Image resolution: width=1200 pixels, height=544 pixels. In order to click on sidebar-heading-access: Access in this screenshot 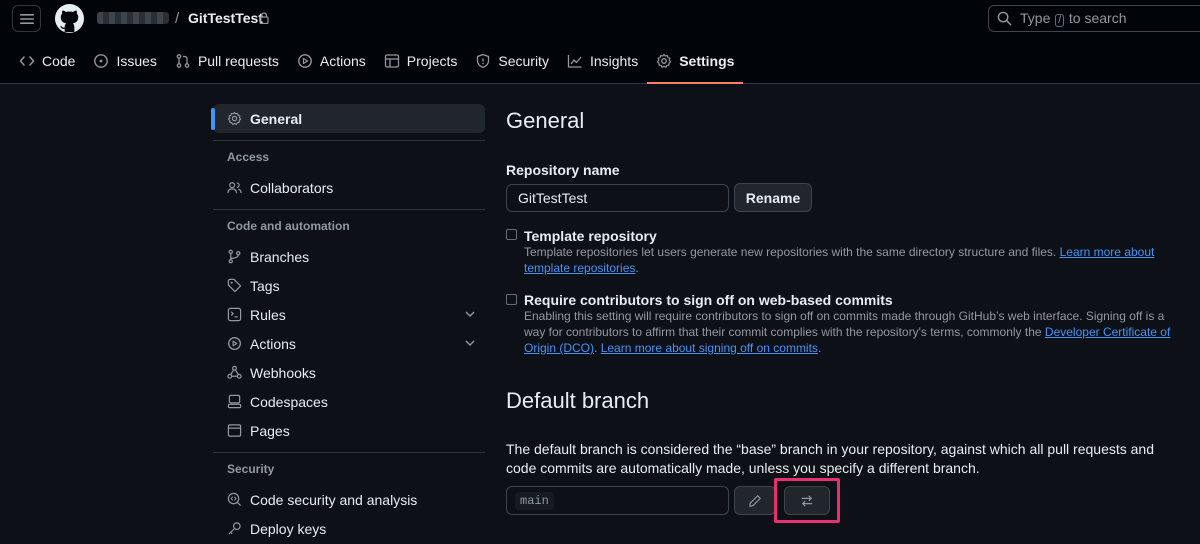, I will do `click(248, 157)`.